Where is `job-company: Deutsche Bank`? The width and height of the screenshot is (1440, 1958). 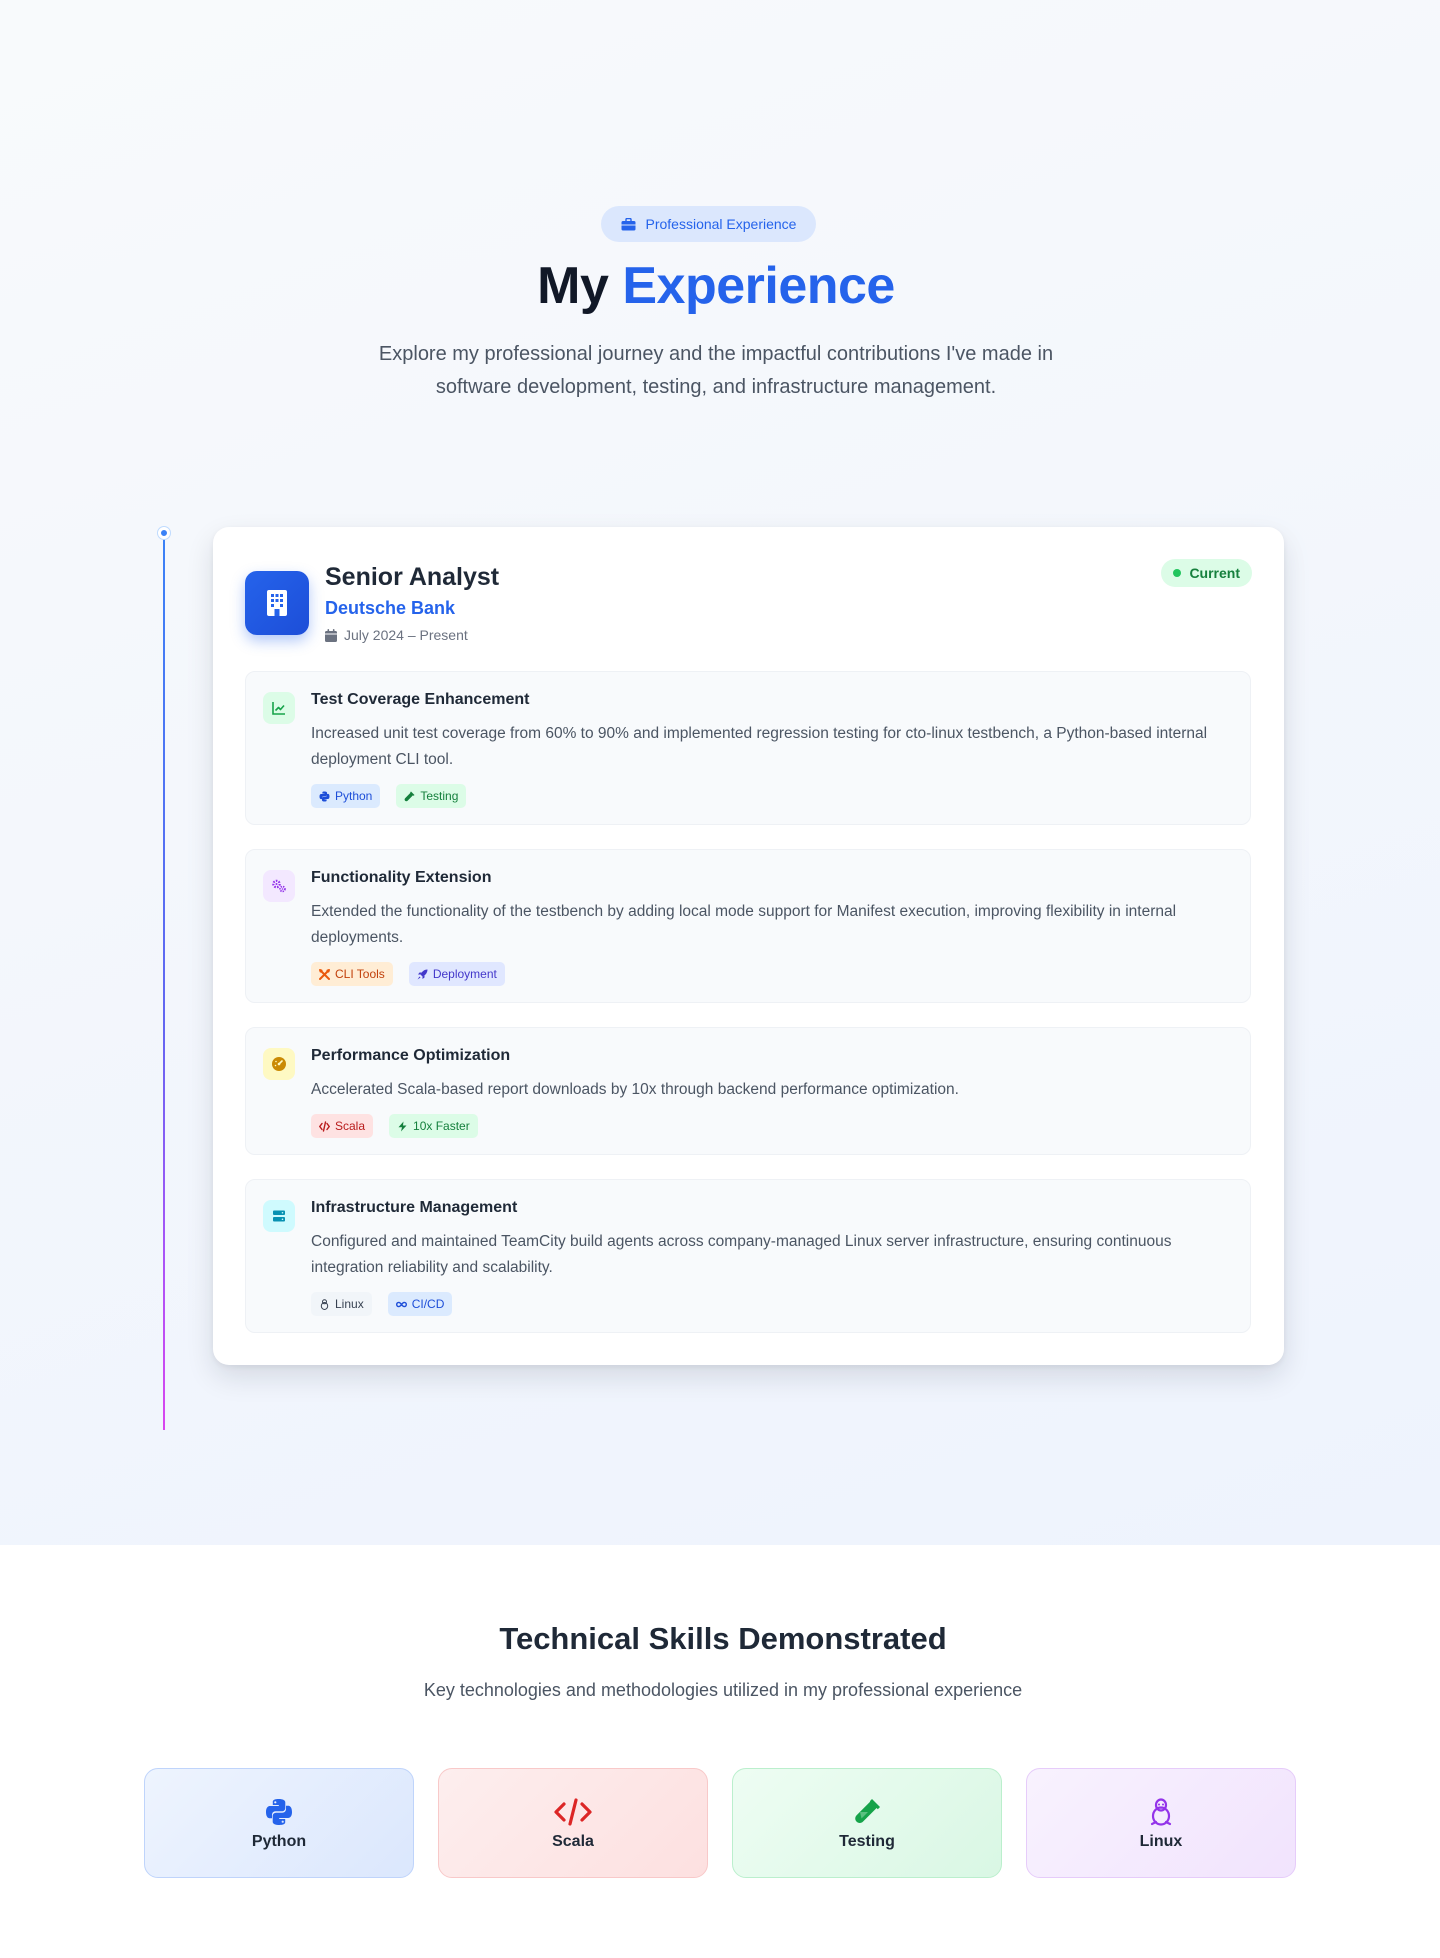 job-company: Deutsche Bank is located at coordinates (390, 608).